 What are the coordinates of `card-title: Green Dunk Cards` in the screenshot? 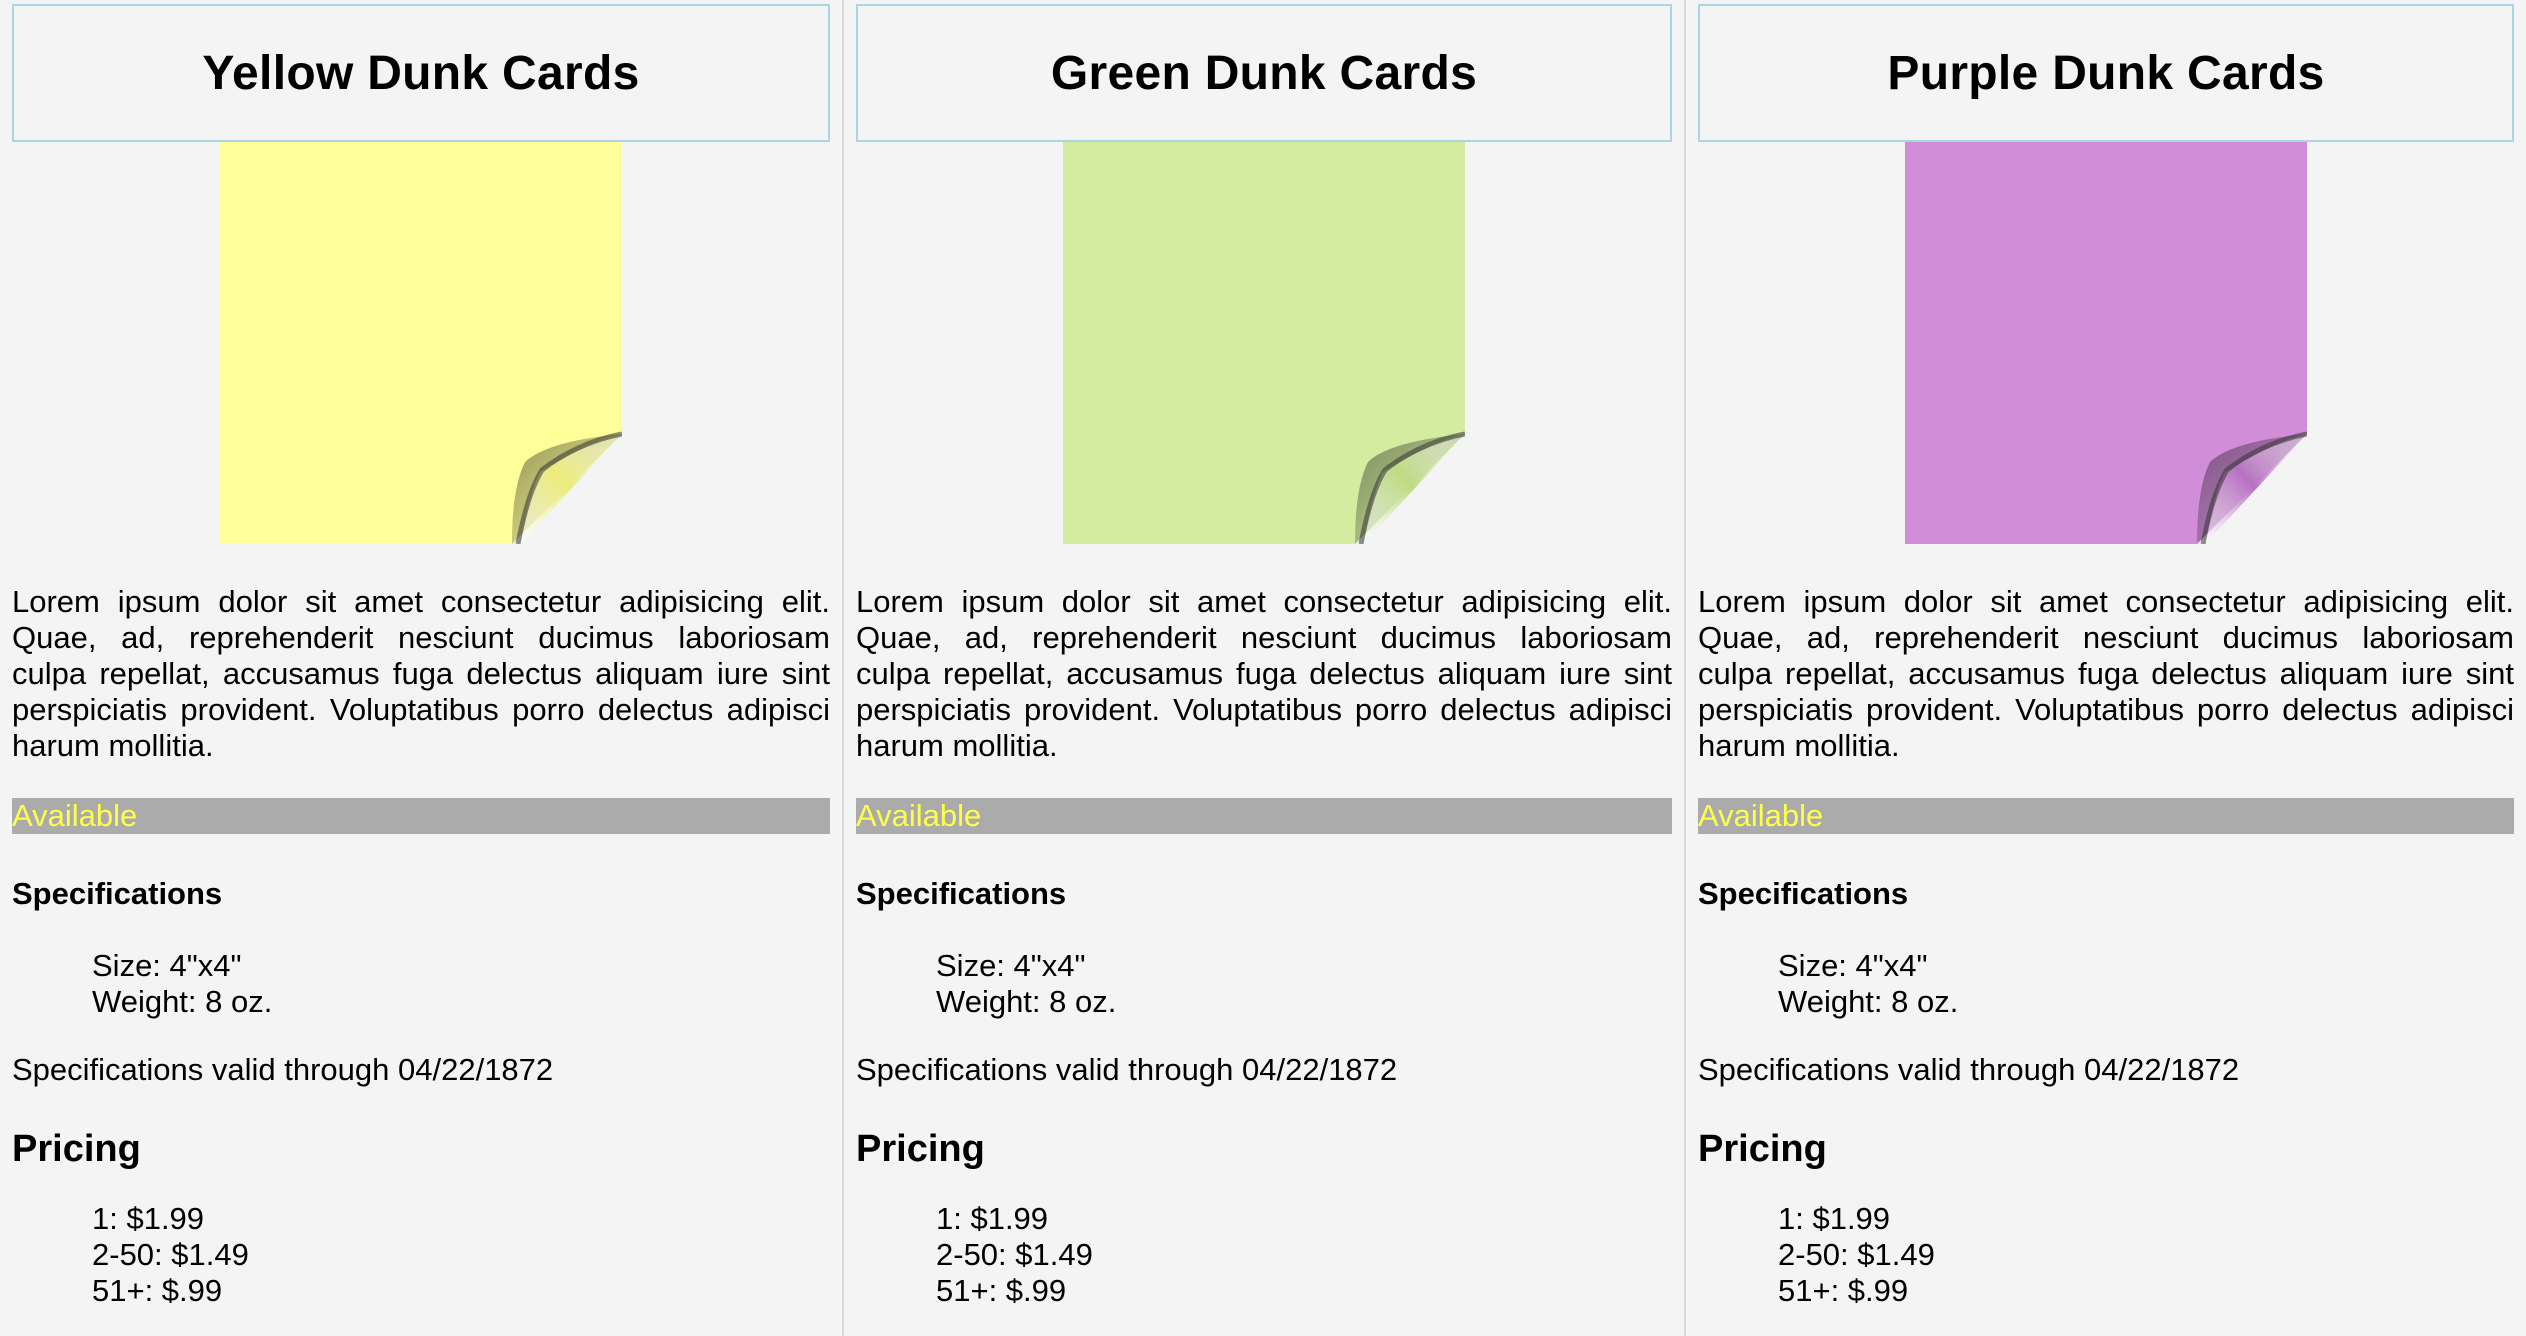 It's located at (1264, 73).